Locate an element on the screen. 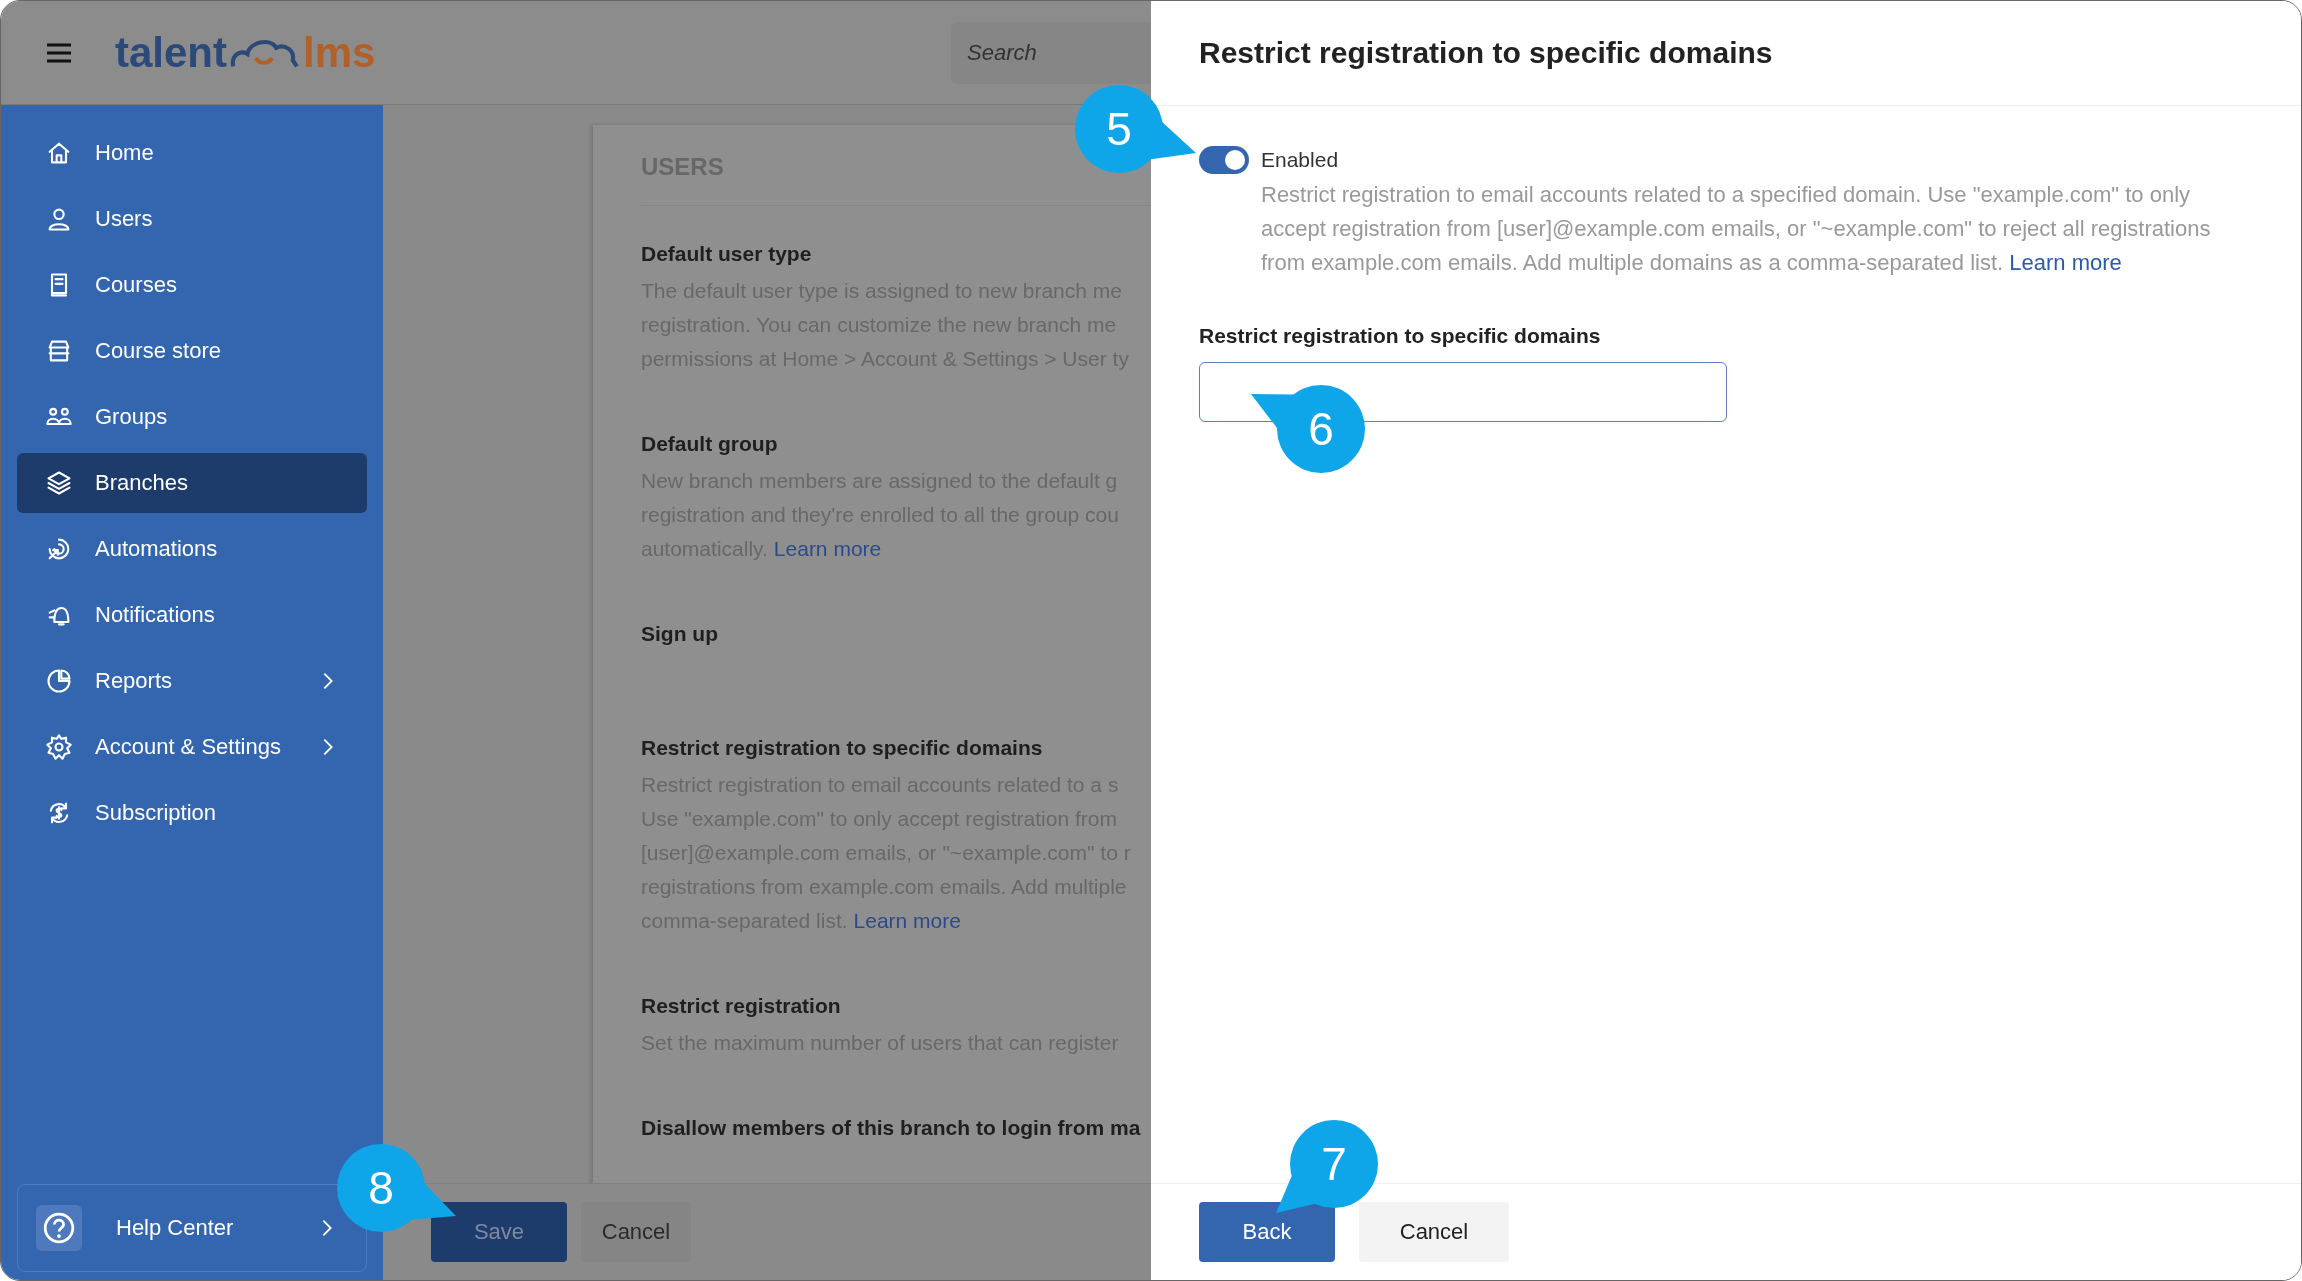 The image size is (2302, 1281). sidebar-item: Courses is located at coordinates (192, 285).